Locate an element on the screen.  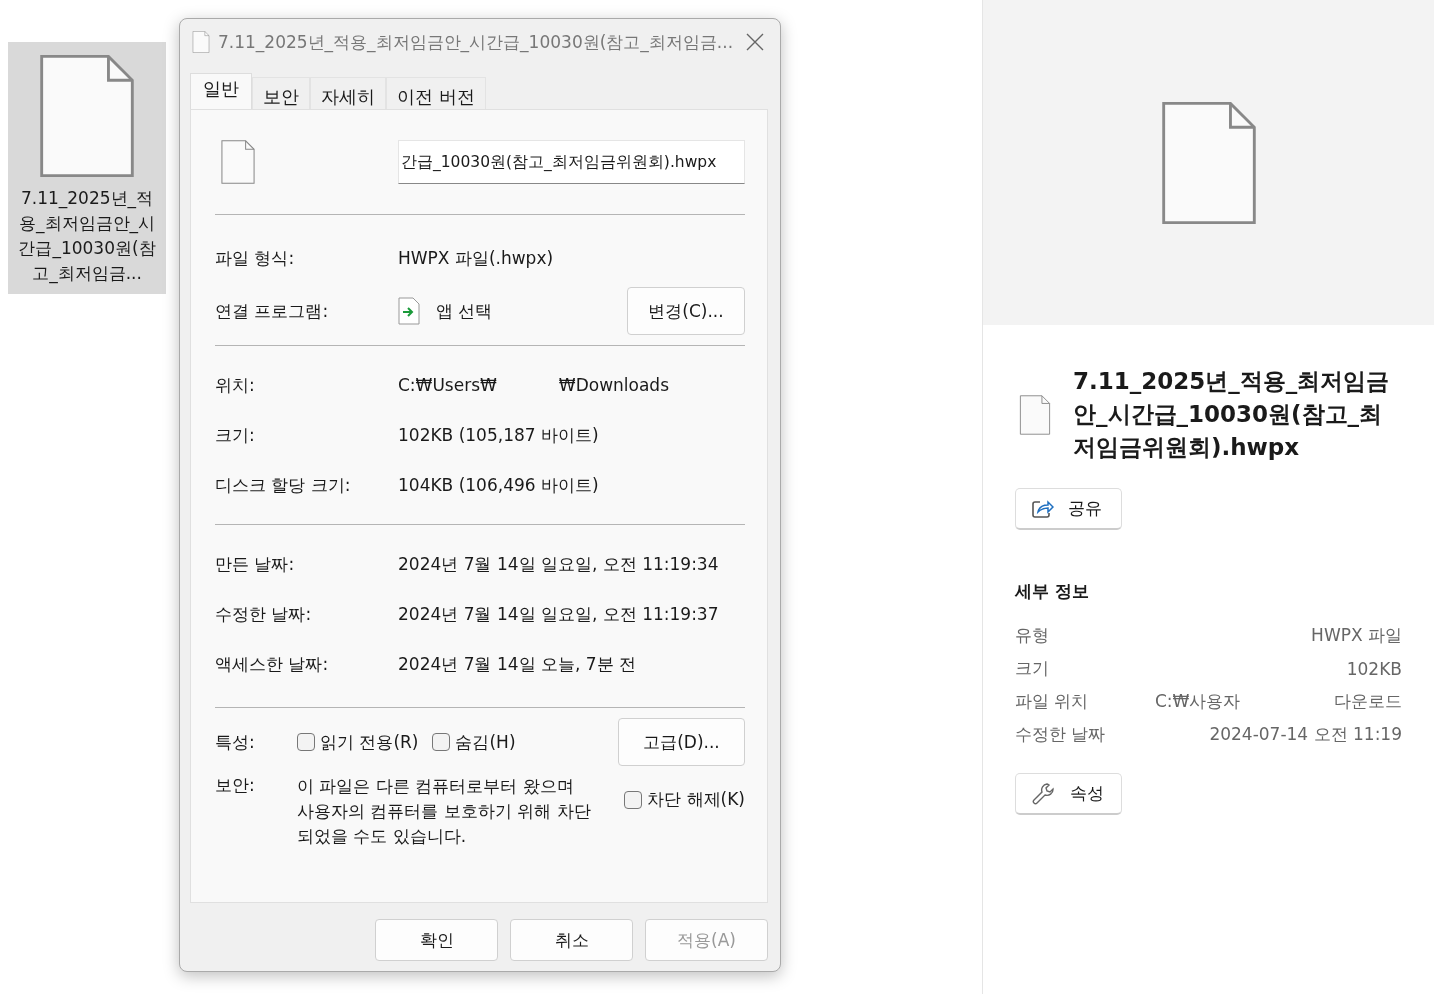
field-value: 2024년 7월 14일 일요일, 오전 11:19:37 is located at coordinates (558, 614).